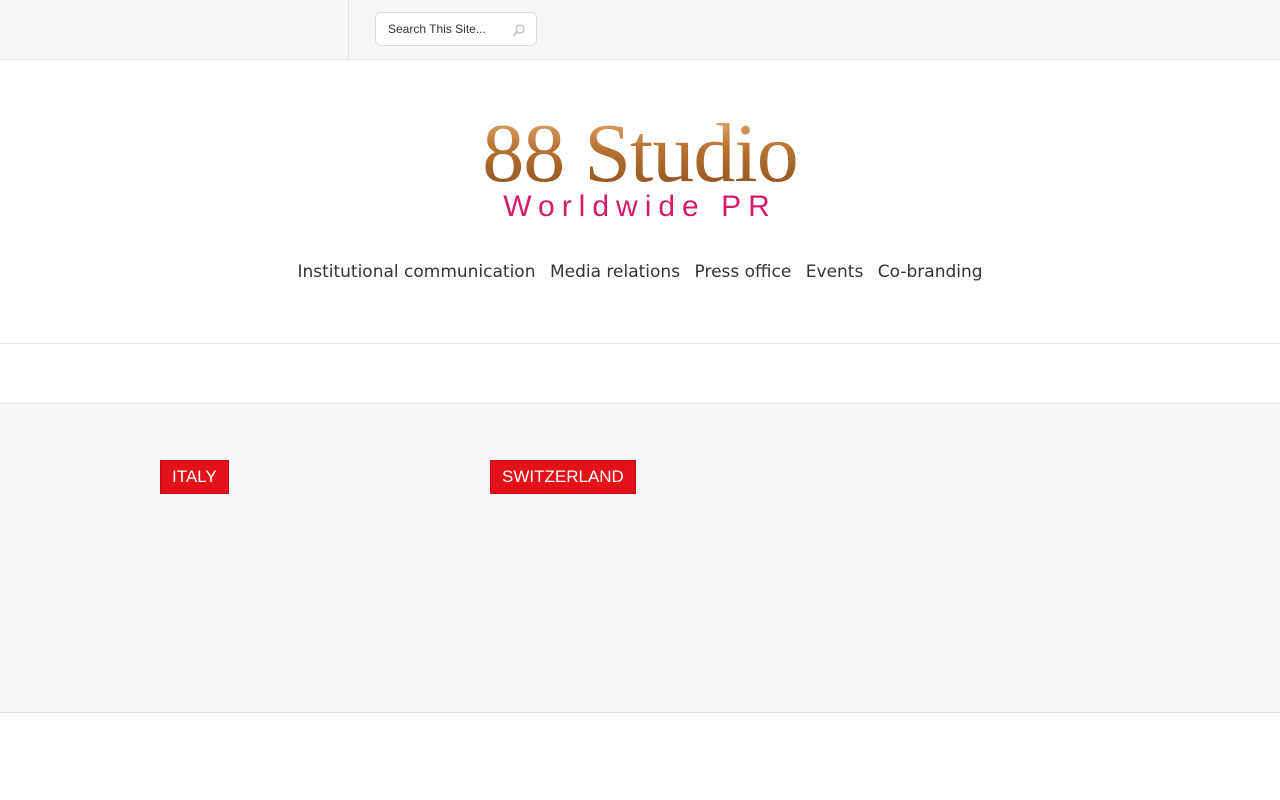  What do you see at coordinates (835, 272) in the screenshot?
I see `nav-item-events: Events` at bounding box center [835, 272].